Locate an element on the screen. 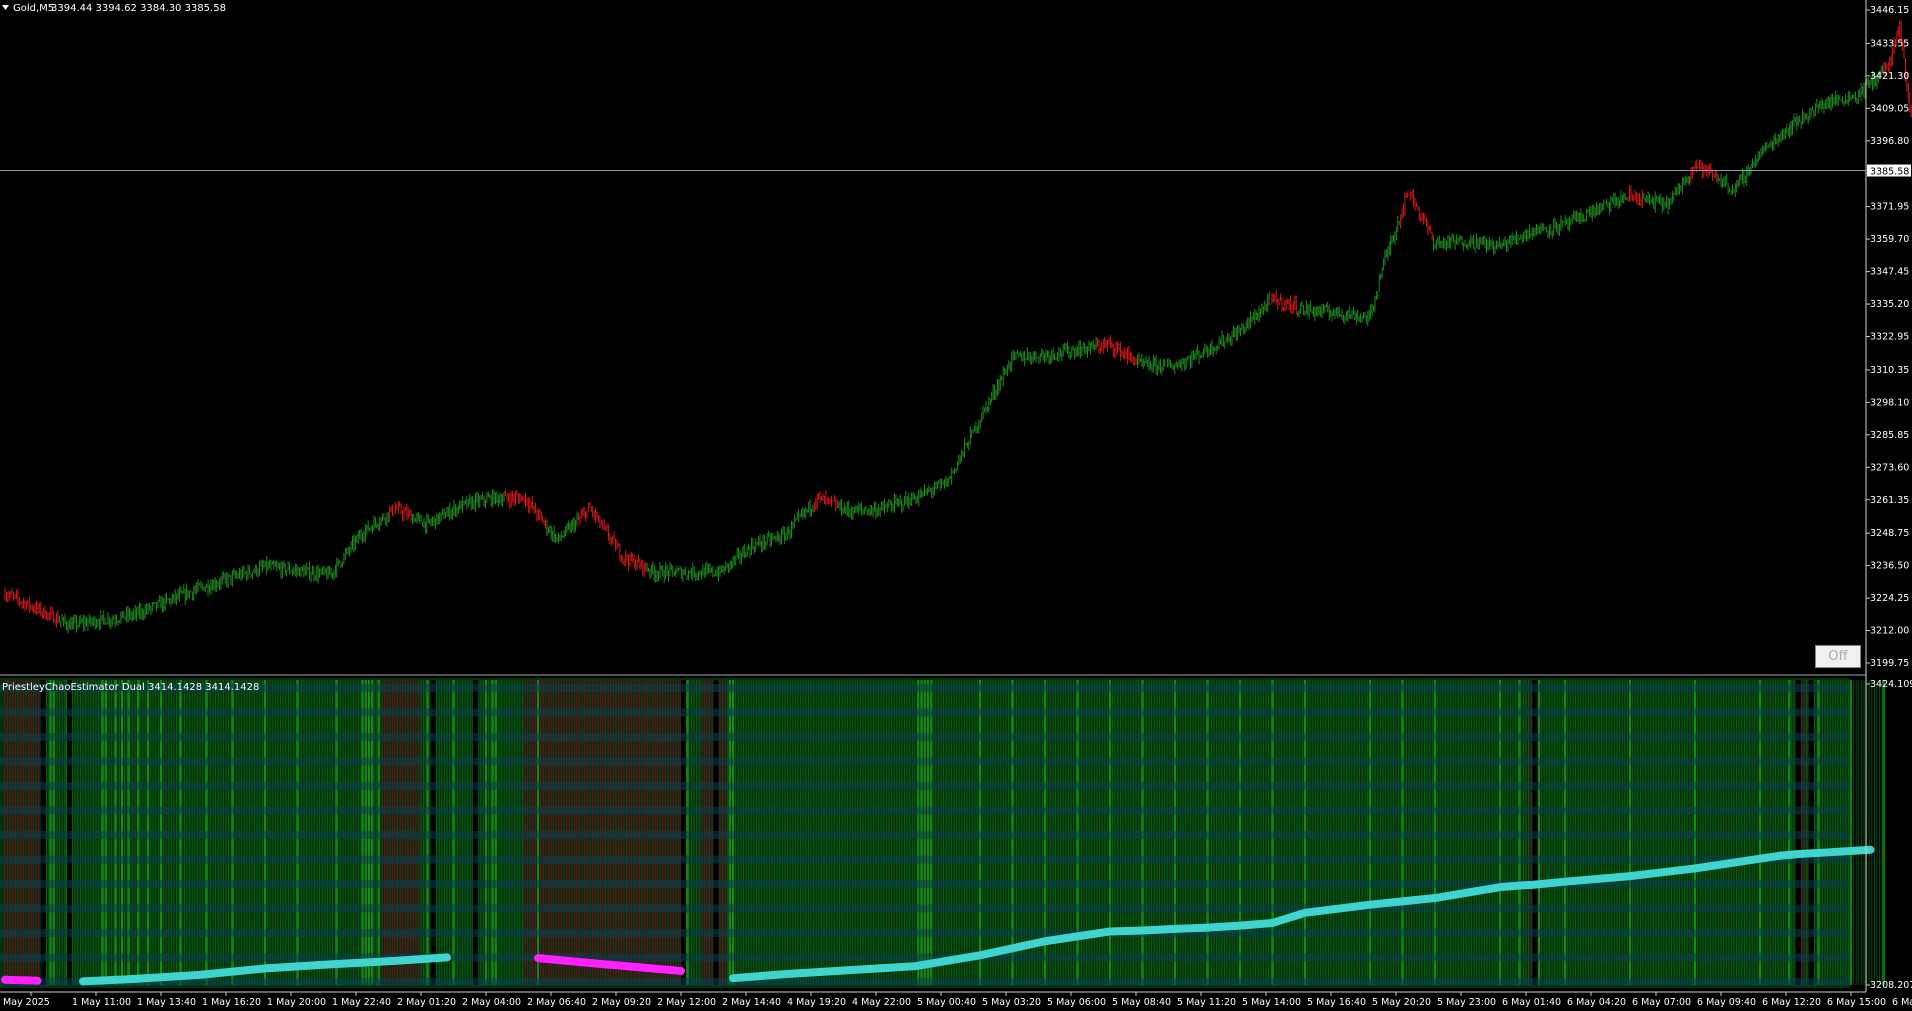 This screenshot has width=1912, height=1011. price-tick-label: 3396.80 is located at coordinates (1889, 141).